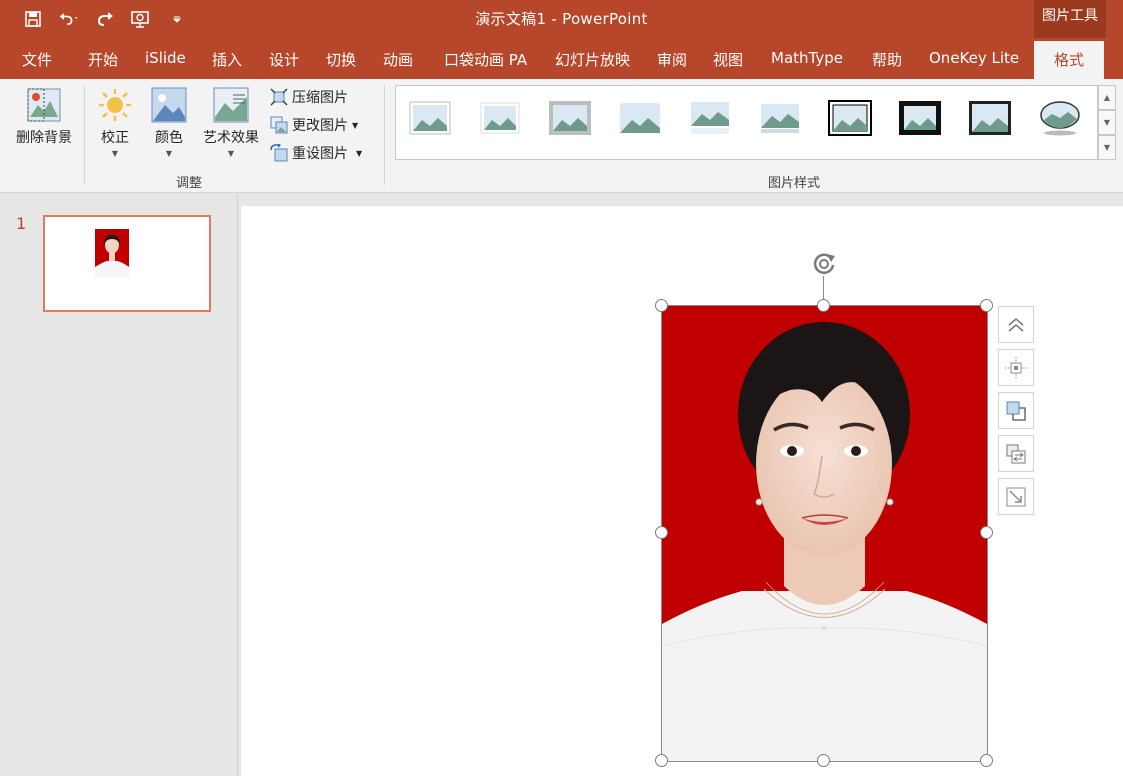 The width and height of the screenshot is (1123, 776). I want to click on tab-slideshow: 幻灯片放映, so click(592, 59).